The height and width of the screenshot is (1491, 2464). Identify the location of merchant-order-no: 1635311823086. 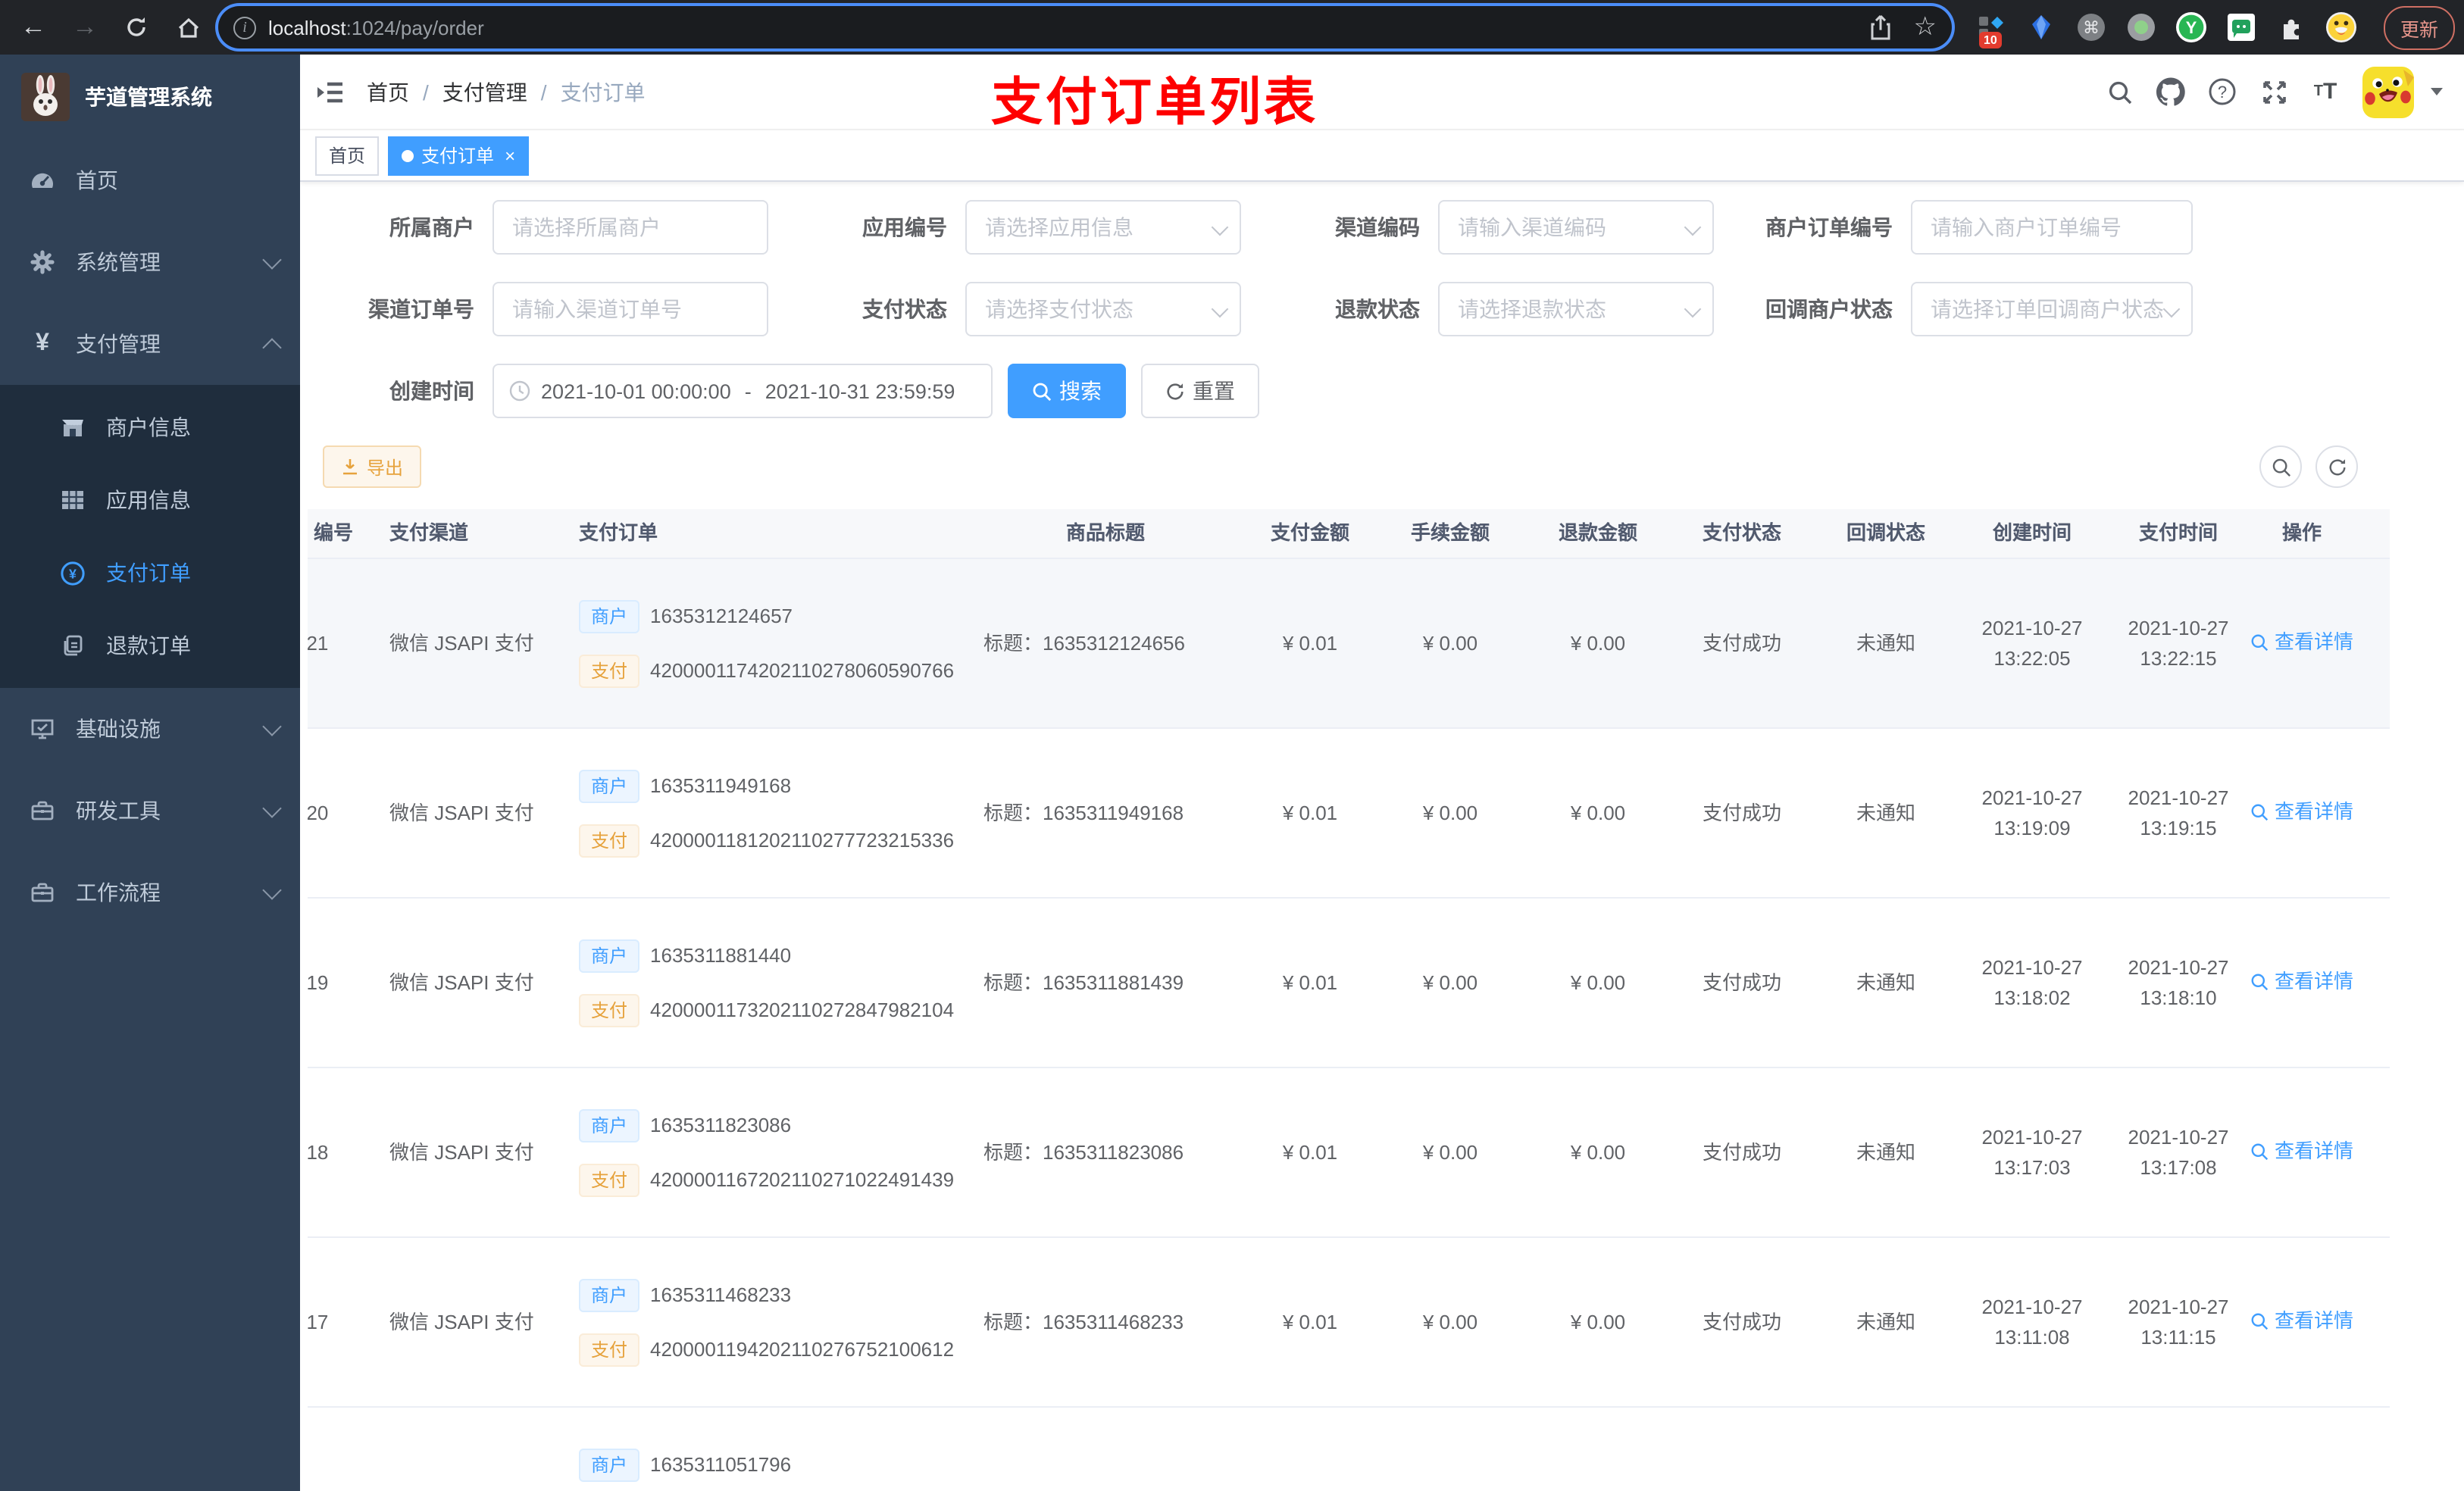
(721, 1124).